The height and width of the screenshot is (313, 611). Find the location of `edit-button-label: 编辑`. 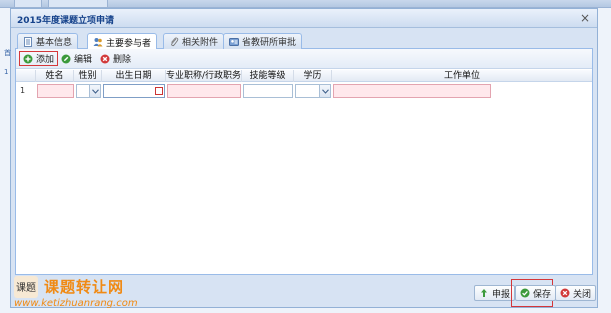

edit-button-label: 编辑 is located at coordinates (83, 60).